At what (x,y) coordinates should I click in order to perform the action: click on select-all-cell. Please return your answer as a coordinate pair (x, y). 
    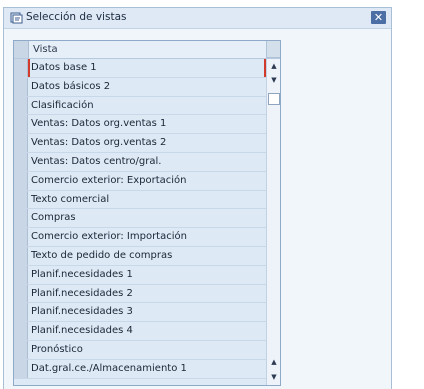
    Looking at the image, I should click on (21, 49).